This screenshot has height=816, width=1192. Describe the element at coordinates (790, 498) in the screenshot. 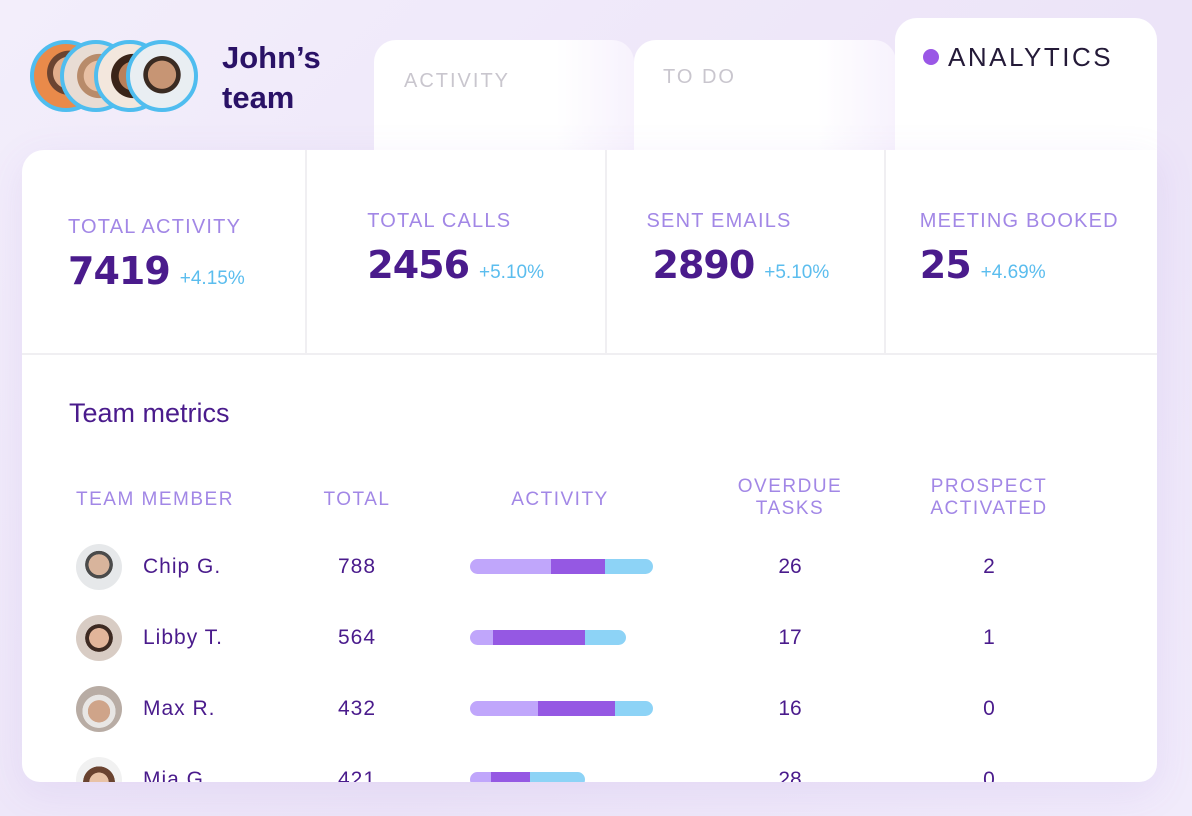

I see `column-header-overdue: OVERDUE TASKS` at that location.